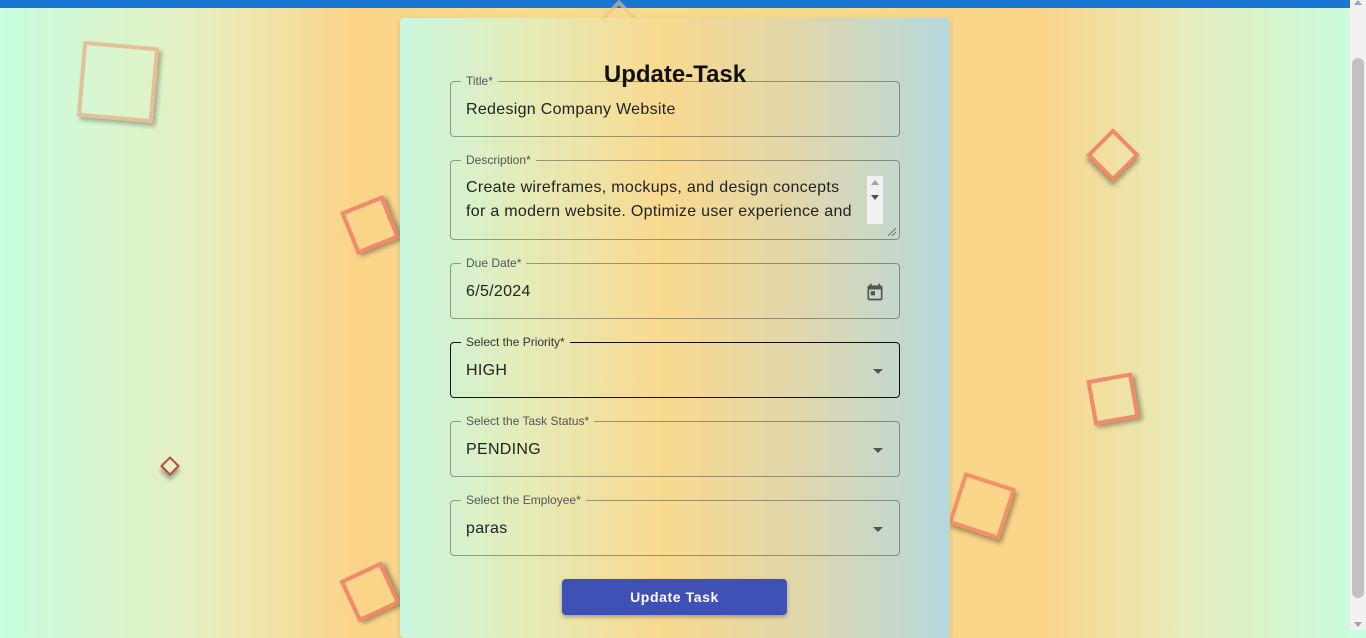  I want to click on scroll-down-arrow-icon, so click(1358, 624).